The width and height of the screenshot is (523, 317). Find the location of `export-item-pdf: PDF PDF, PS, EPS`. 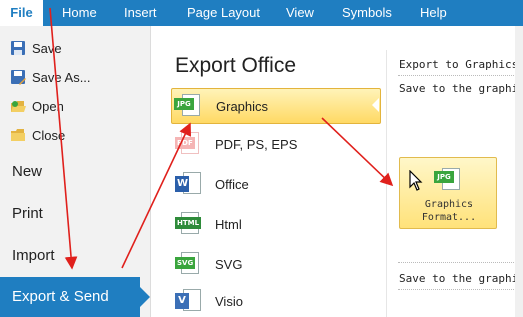

export-item-pdf: PDF PDF, PS, EPS is located at coordinates (276, 144).